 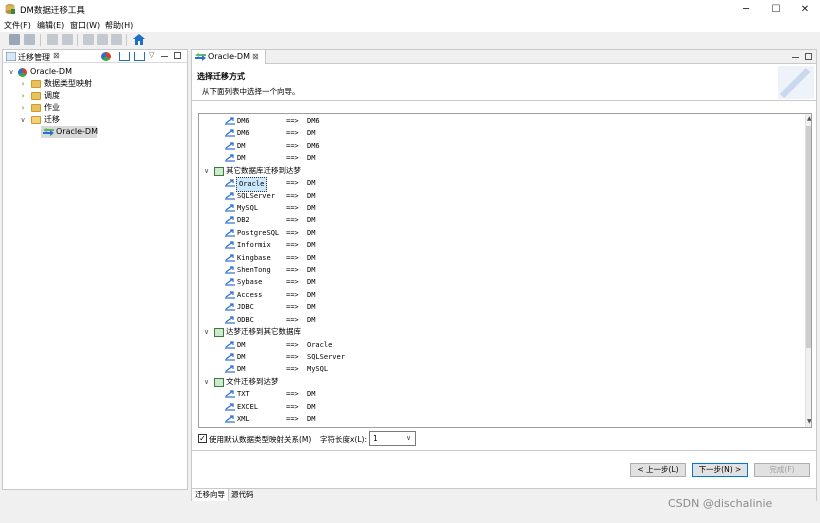 What do you see at coordinates (29, 39) in the screenshot?
I see `save-all-icon` at bounding box center [29, 39].